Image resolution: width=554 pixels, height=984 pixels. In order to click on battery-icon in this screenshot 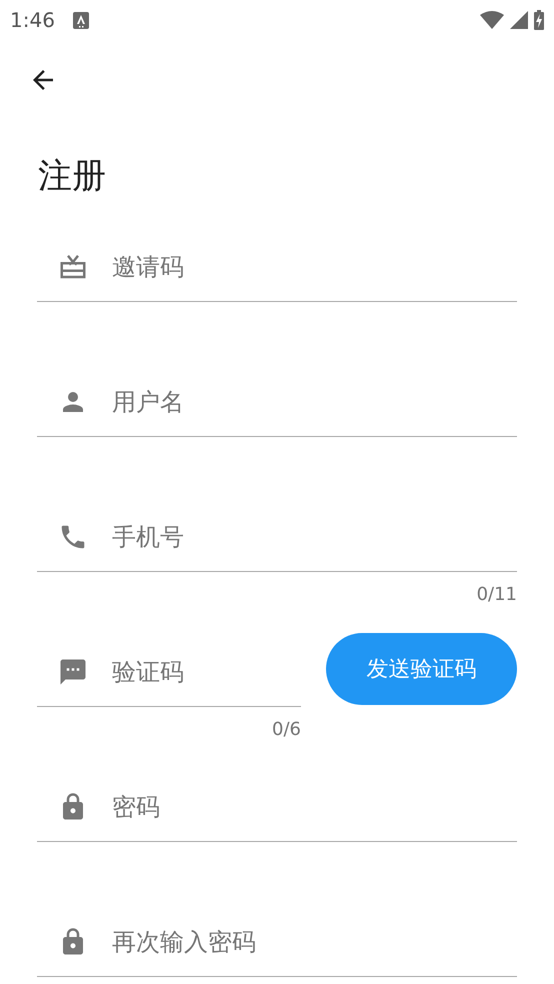, I will do `click(539, 20)`.